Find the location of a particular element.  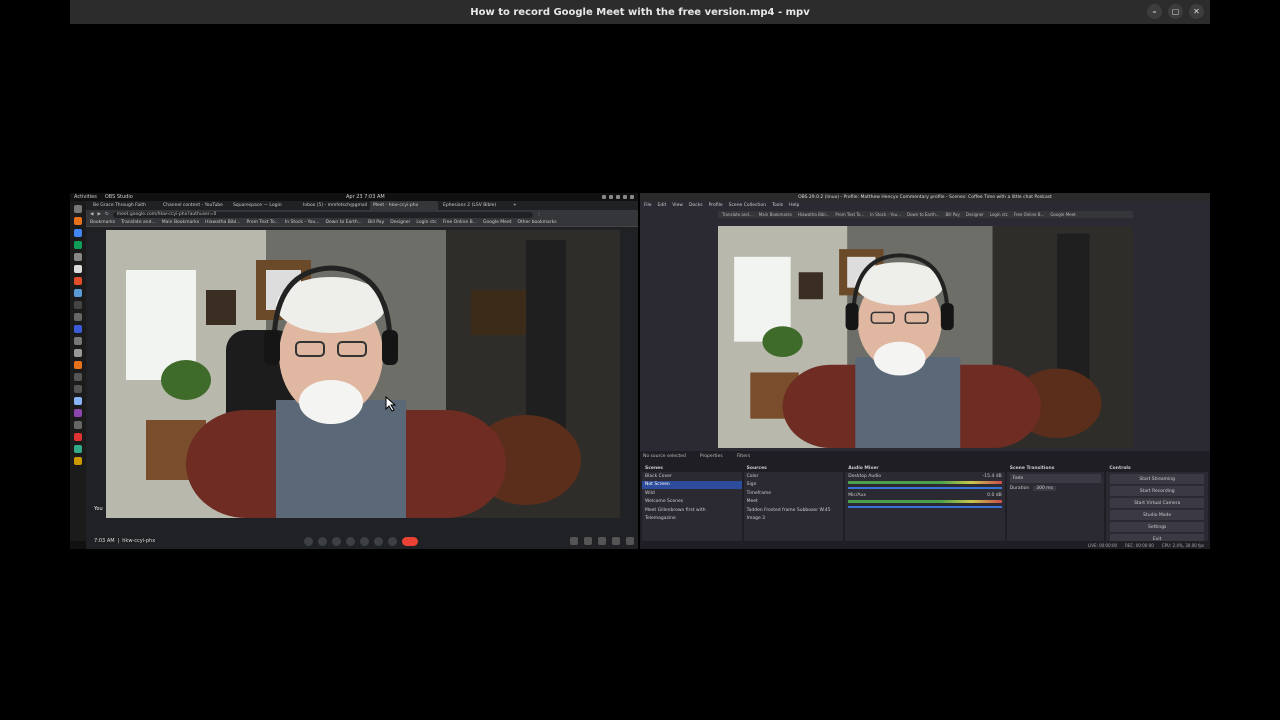

scene-item: Black Cover is located at coordinates (692, 476).